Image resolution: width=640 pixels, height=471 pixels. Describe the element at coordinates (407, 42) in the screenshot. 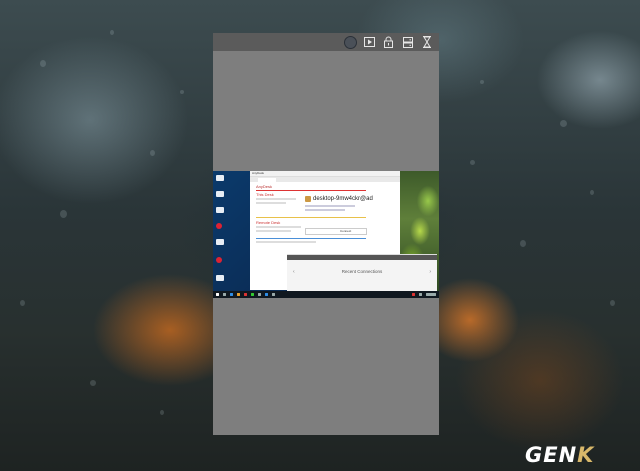

I see `storage-icon` at that location.